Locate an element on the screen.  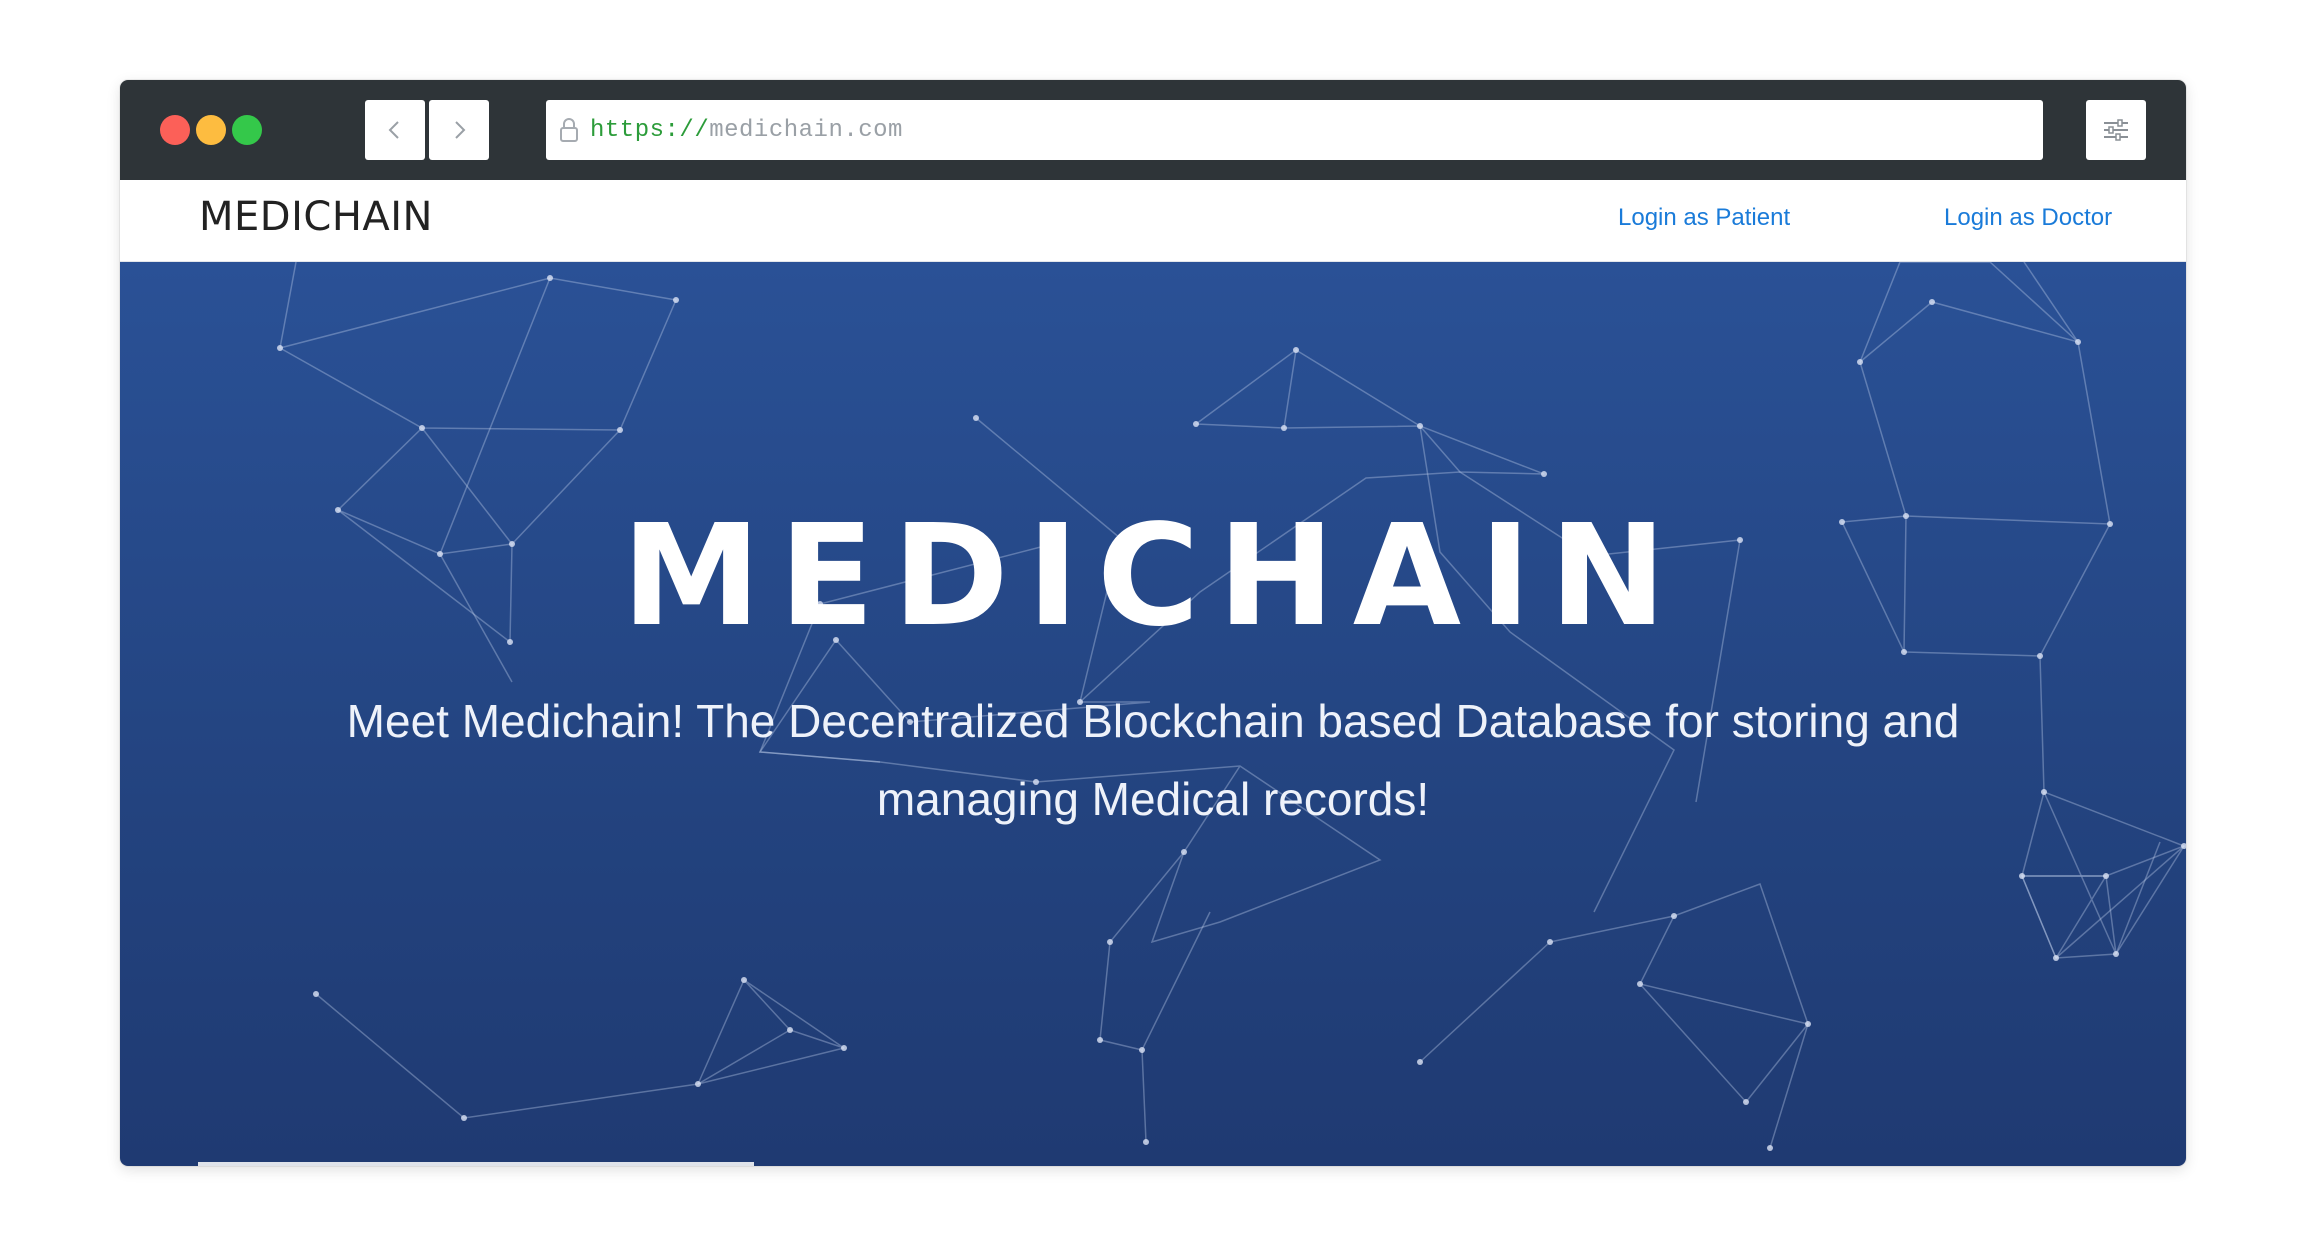
sliders-icon is located at coordinates (2116, 130).